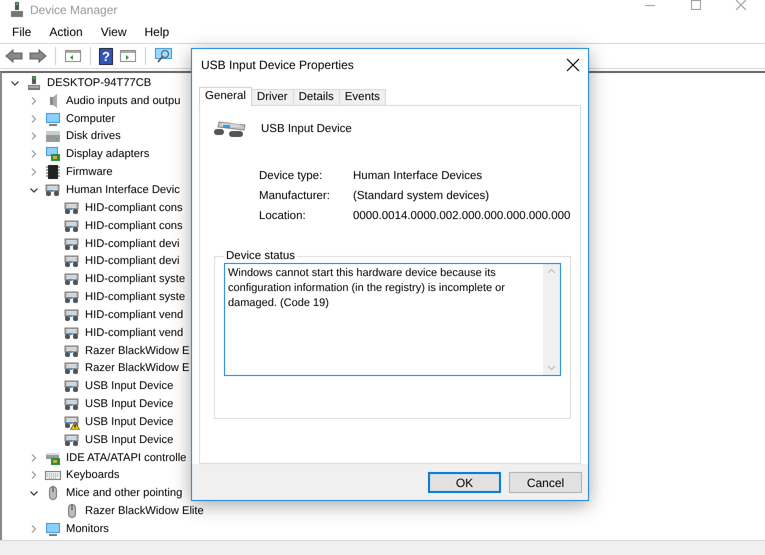 The image size is (765, 555). Describe the element at coordinates (53, 154) in the screenshot. I see `display-adapter-icon` at that location.